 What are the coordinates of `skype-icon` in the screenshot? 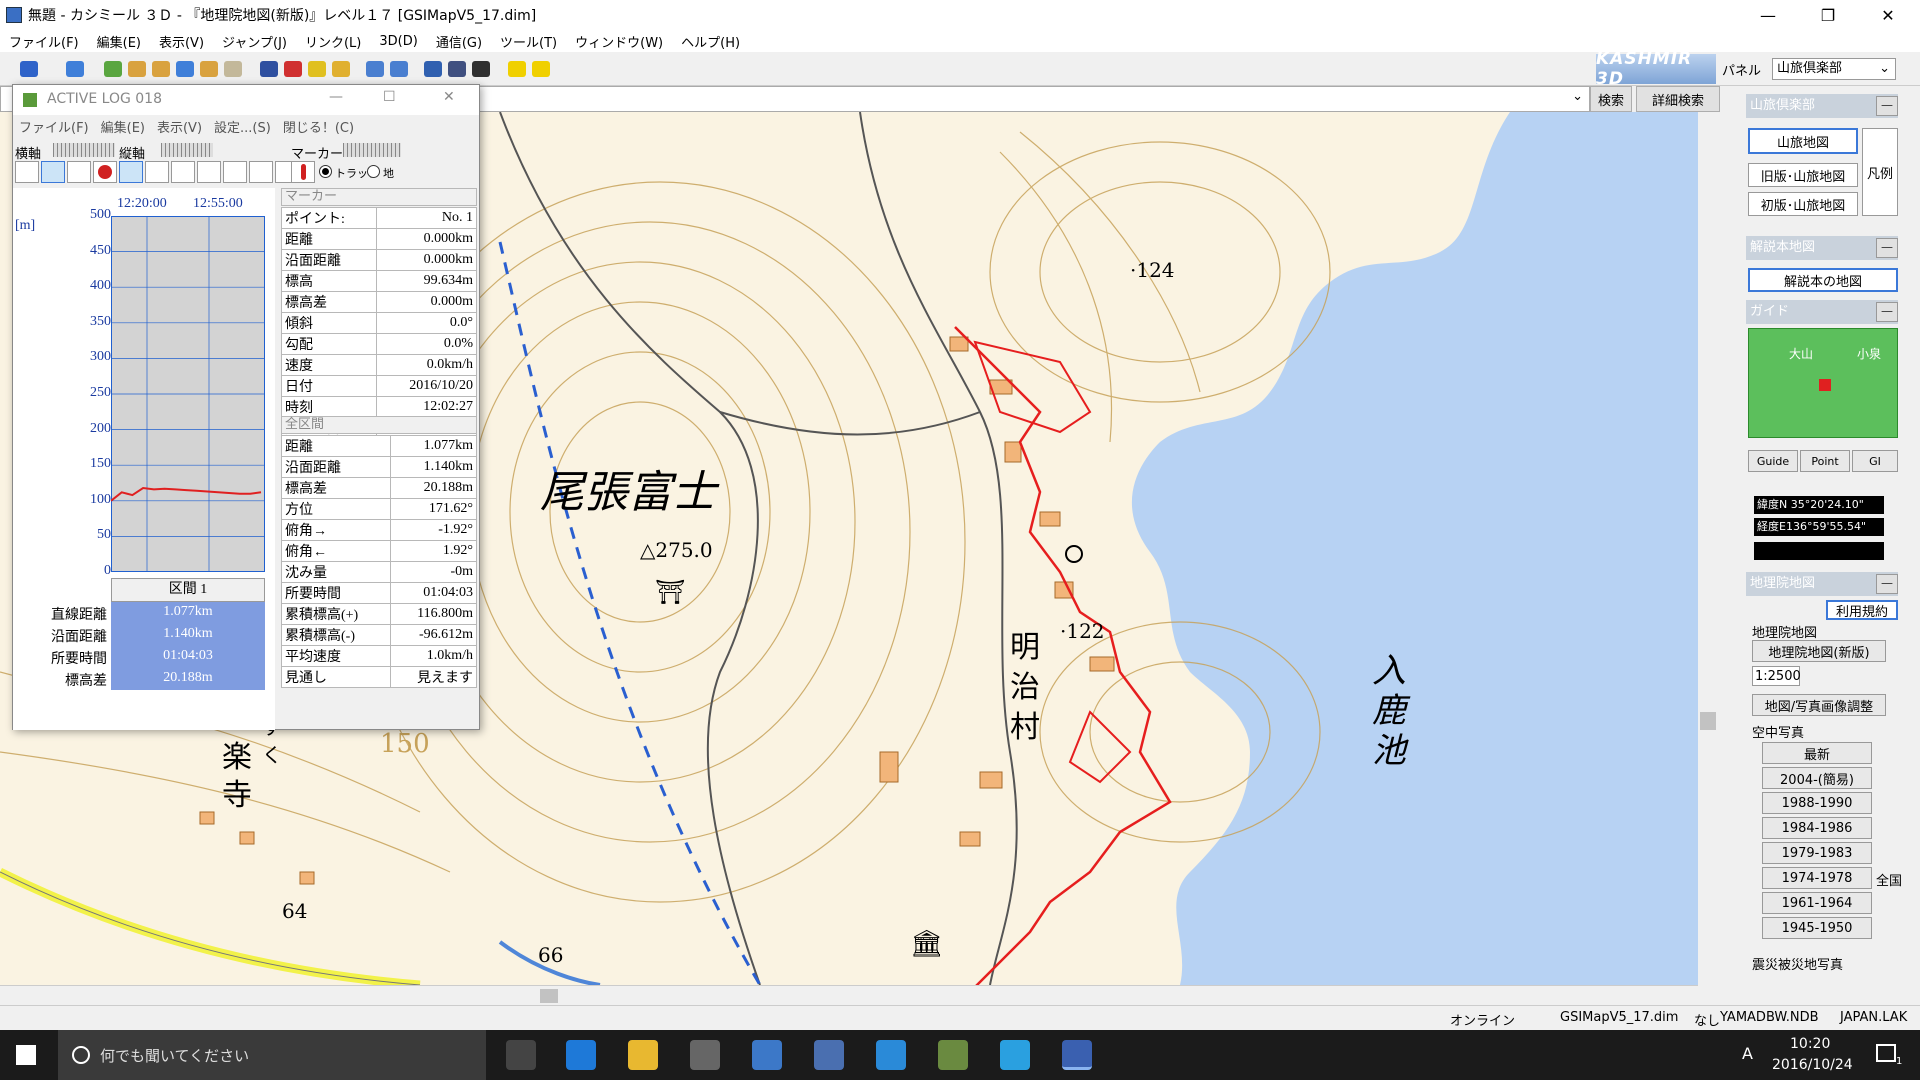 It's located at (1015, 1055).